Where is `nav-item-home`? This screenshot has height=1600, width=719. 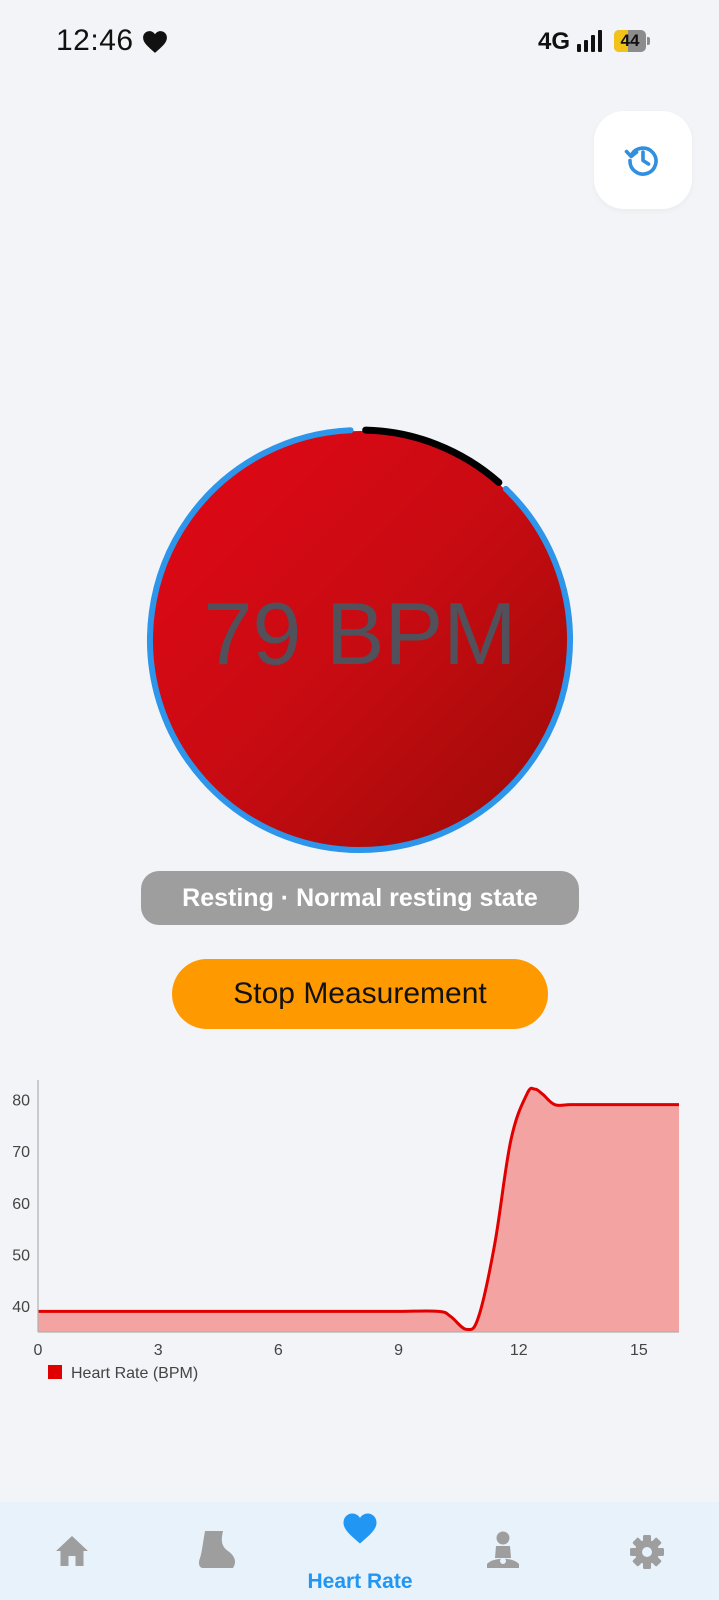
nav-item-home is located at coordinates (72, 1551).